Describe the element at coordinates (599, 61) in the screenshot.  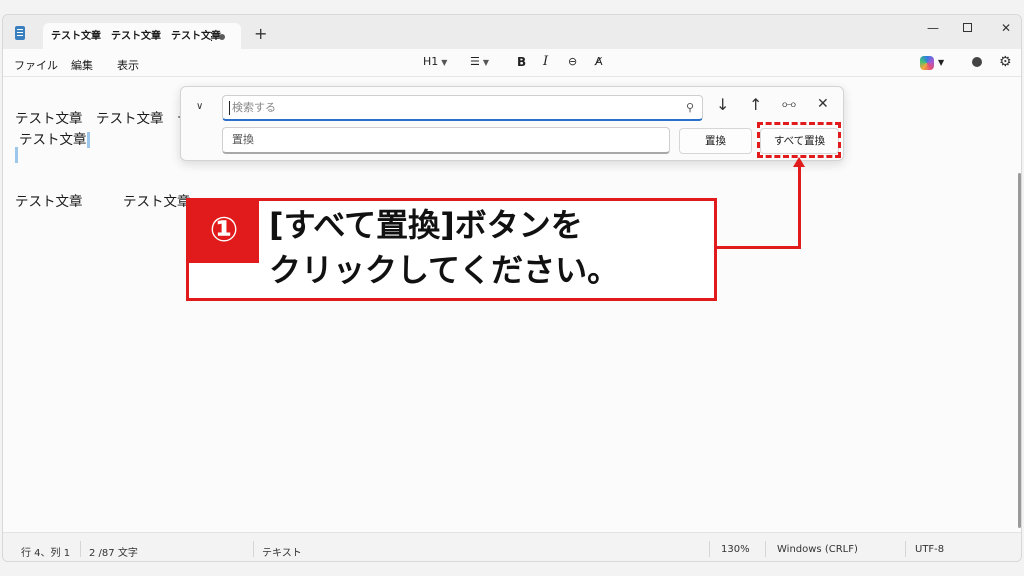
I see `clear-format-icon: A̸` at that location.